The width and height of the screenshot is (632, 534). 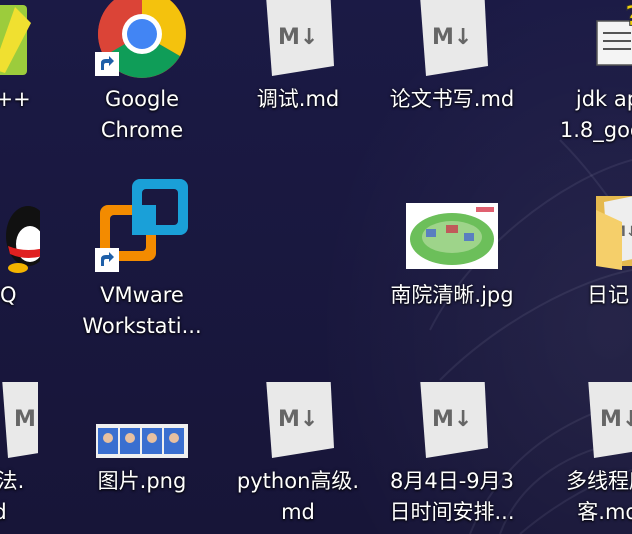 I want to click on chm-help-file-icon: ?, so click(x=589, y=40).